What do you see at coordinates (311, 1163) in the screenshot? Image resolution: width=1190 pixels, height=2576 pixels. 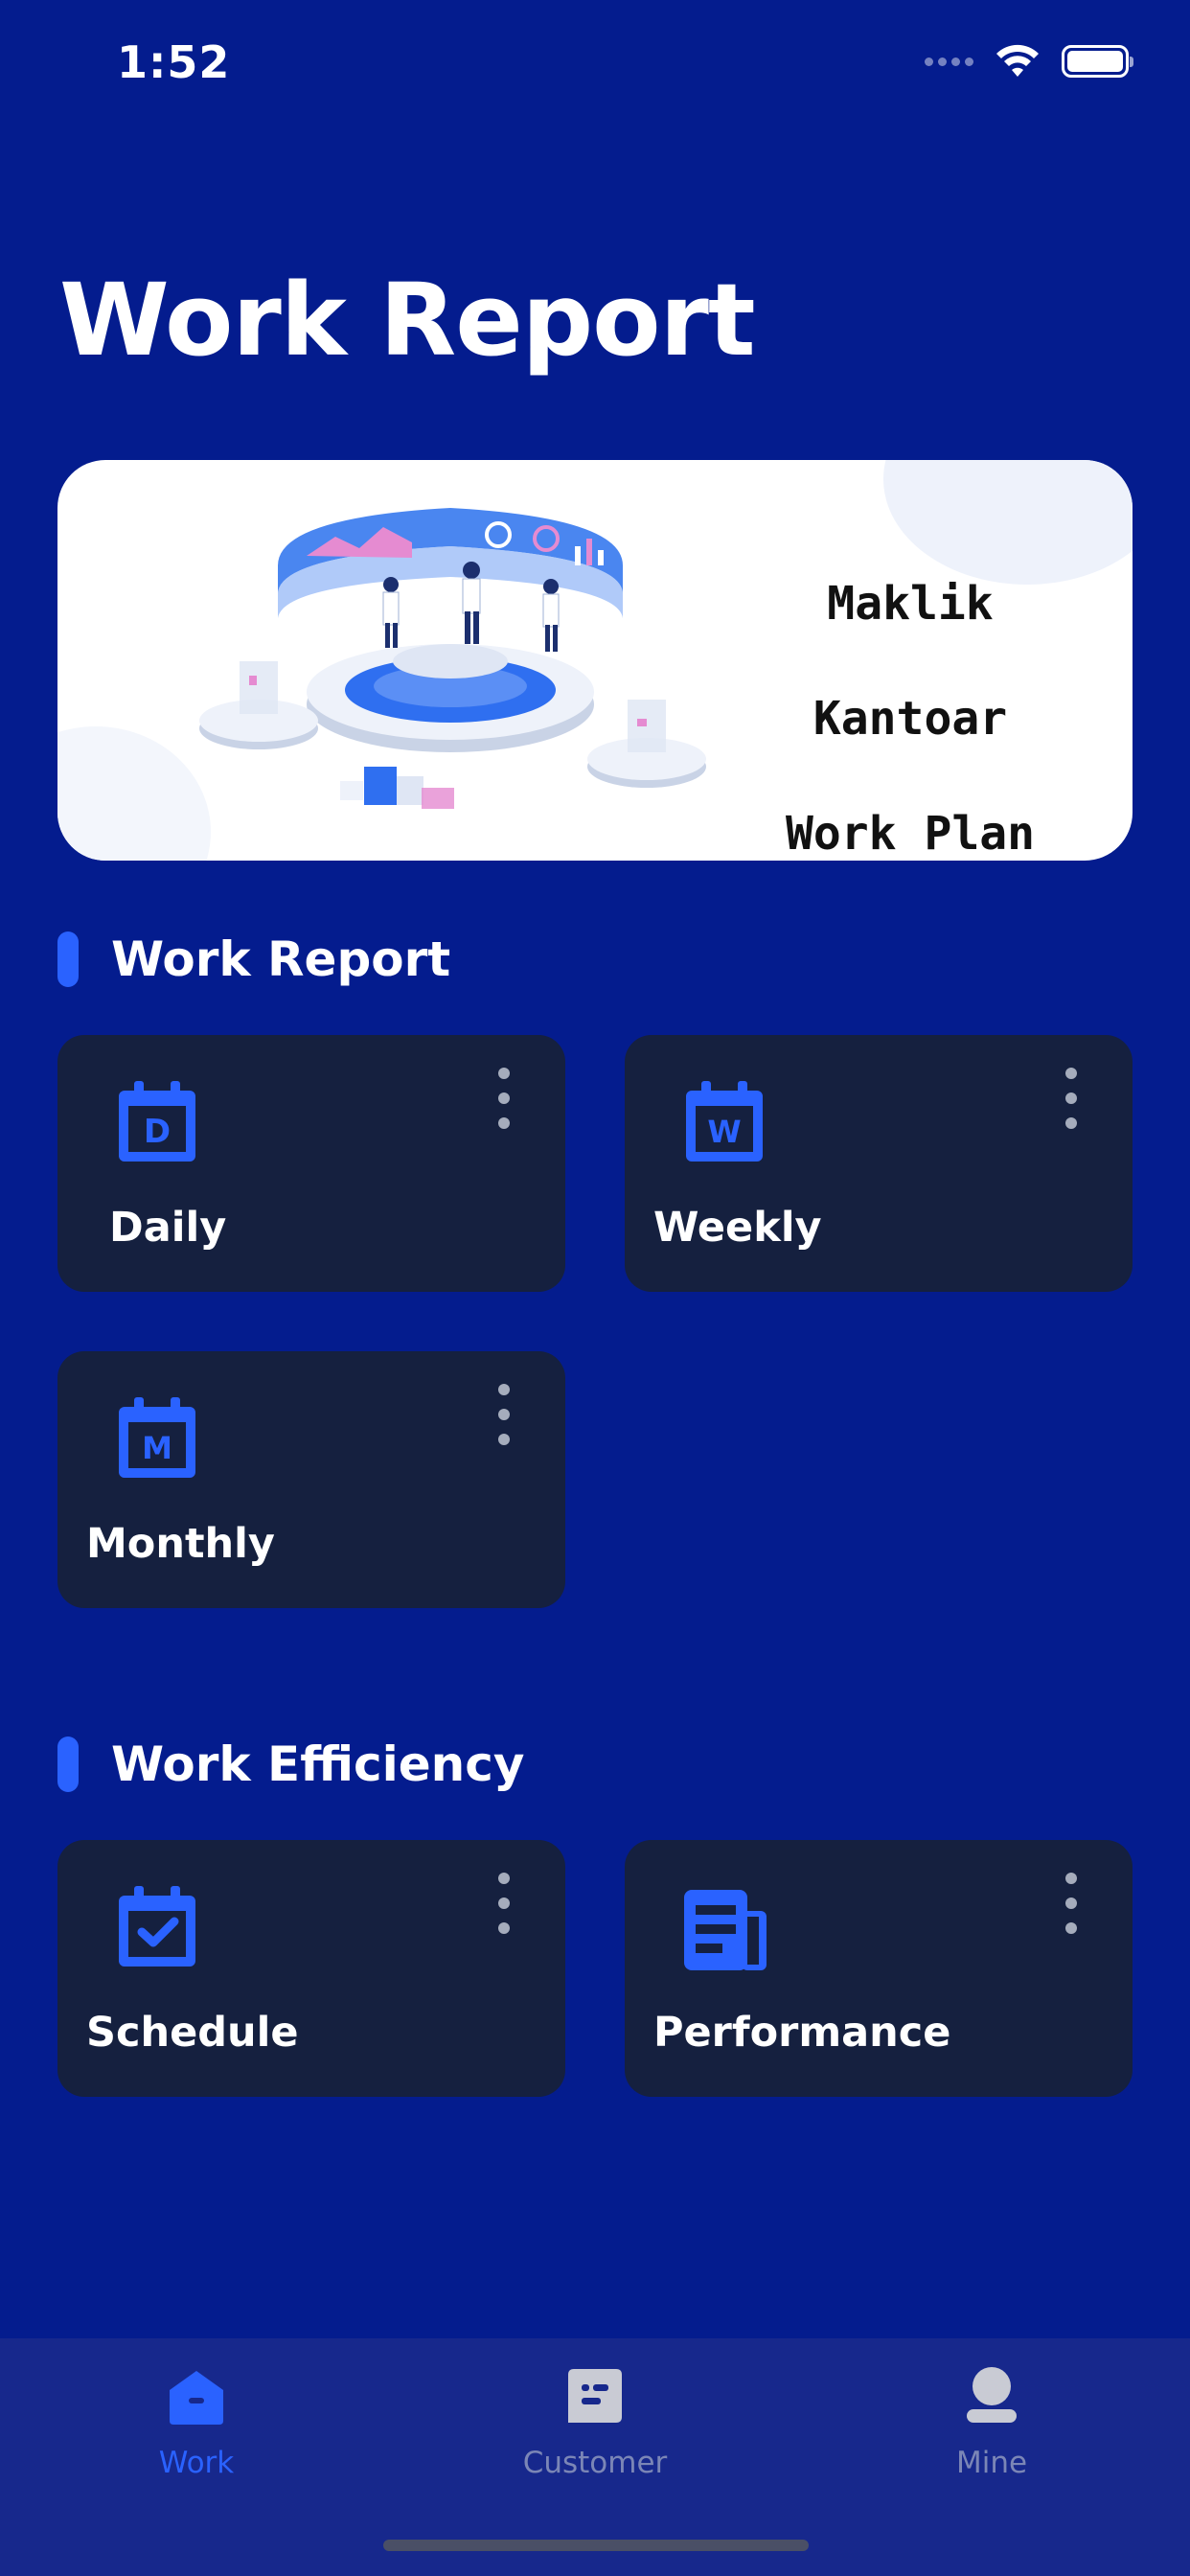 I see `daily-report-card: D Daily` at bounding box center [311, 1163].